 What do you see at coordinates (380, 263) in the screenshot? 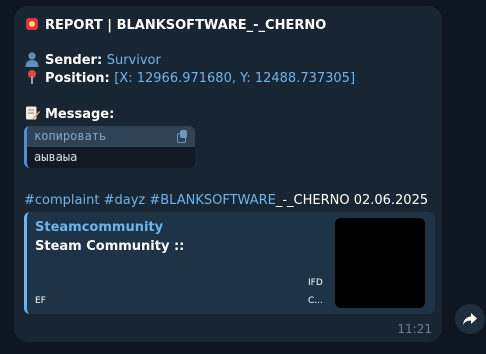
I see `preview-thumbnail` at bounding box center [380, 263].